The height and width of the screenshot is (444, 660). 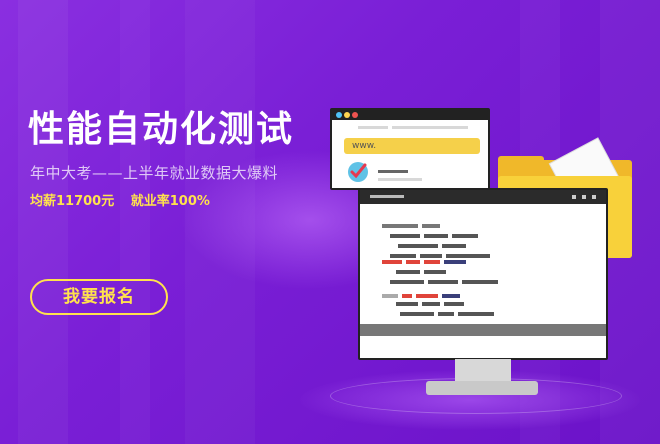 I want to click on url-field: www., so click(x=412, y=146).